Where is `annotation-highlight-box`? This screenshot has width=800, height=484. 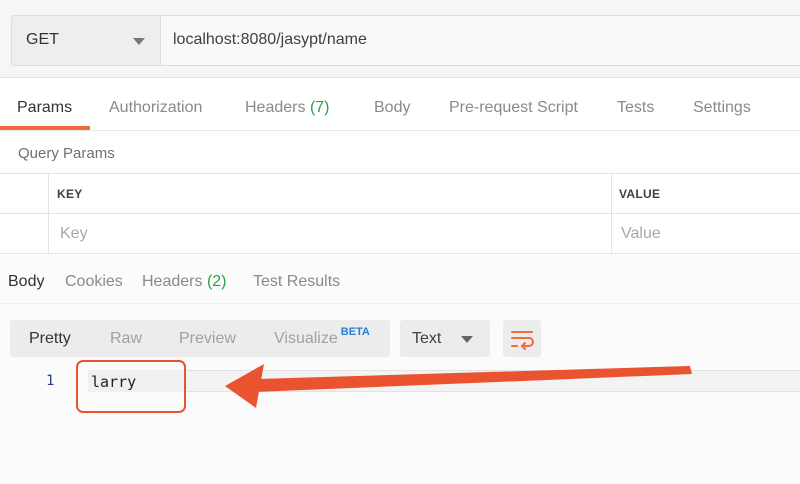 annotation-highlight-box is located at coordinates (131, 386).